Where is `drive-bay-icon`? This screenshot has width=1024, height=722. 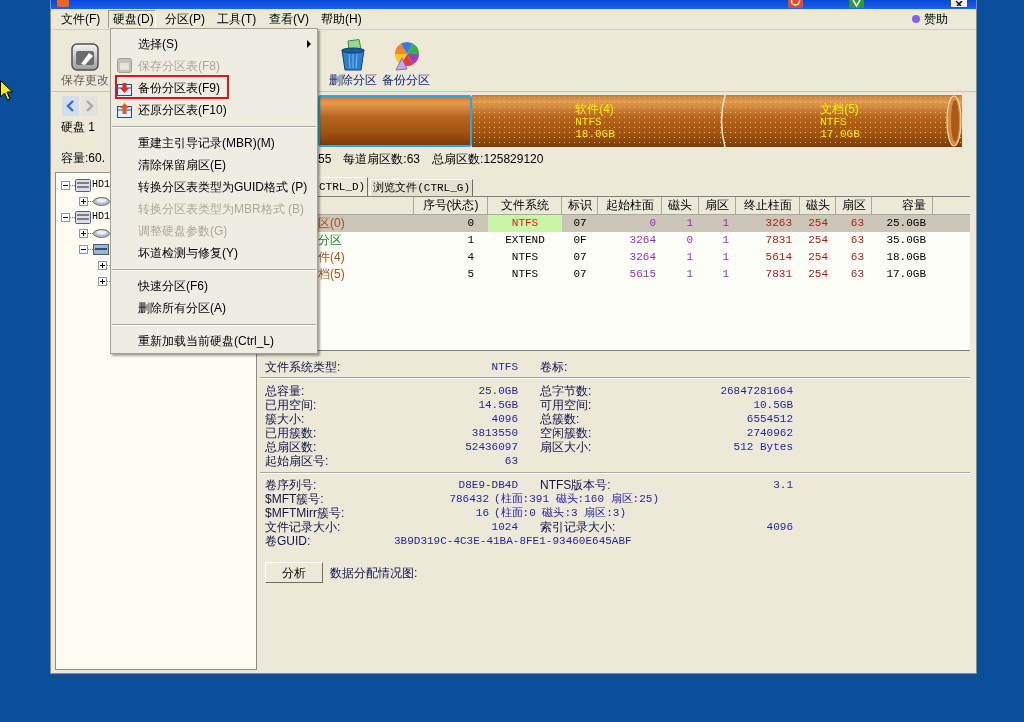 drive-bay-icon is located at coordinates (101, 249).